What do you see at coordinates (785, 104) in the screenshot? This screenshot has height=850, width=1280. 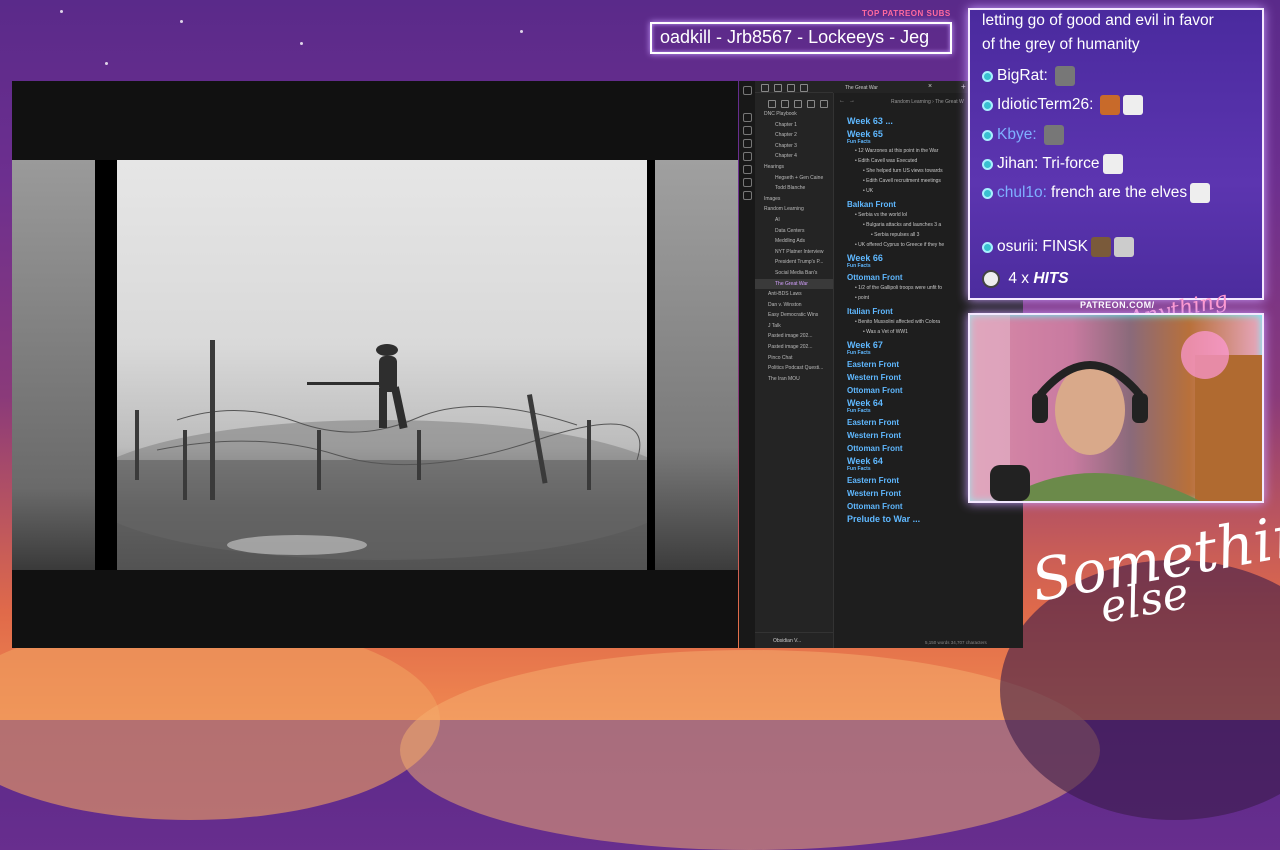 I see `new-folder-icon` at bounding box center [785, 104].